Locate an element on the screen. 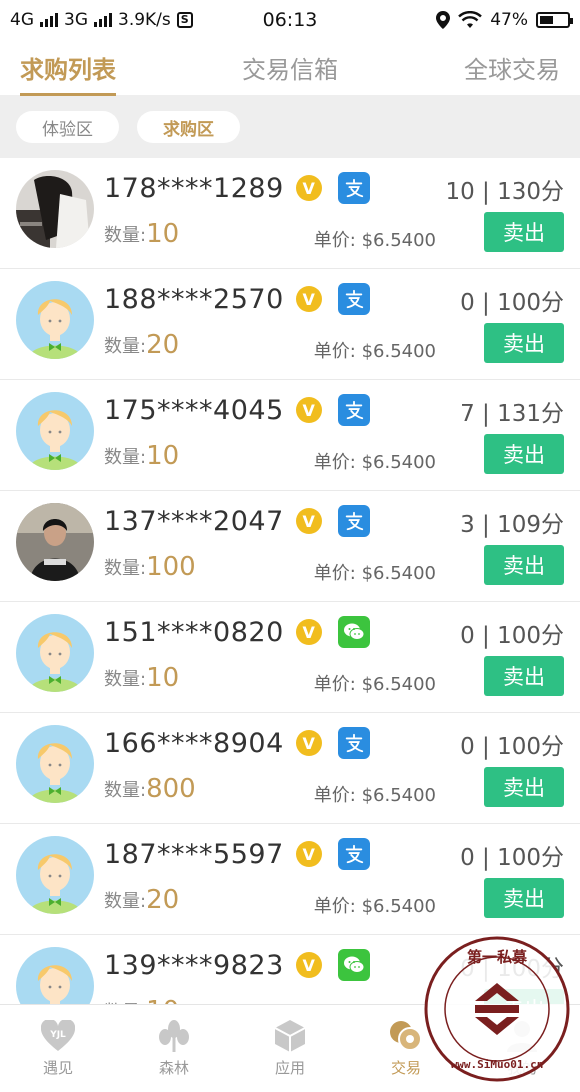  tab-buy-list: 求购列表 is located at coordinates (68, 68).